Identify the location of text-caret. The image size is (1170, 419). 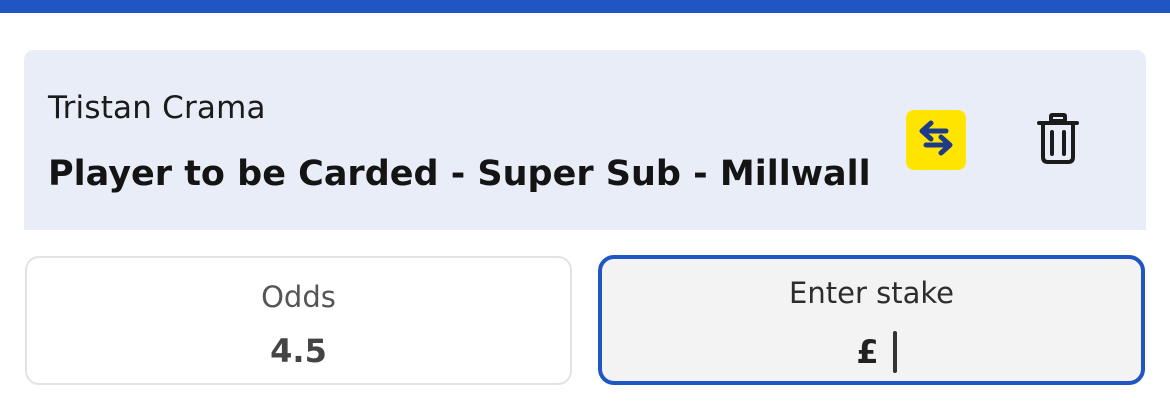
(894, 352).